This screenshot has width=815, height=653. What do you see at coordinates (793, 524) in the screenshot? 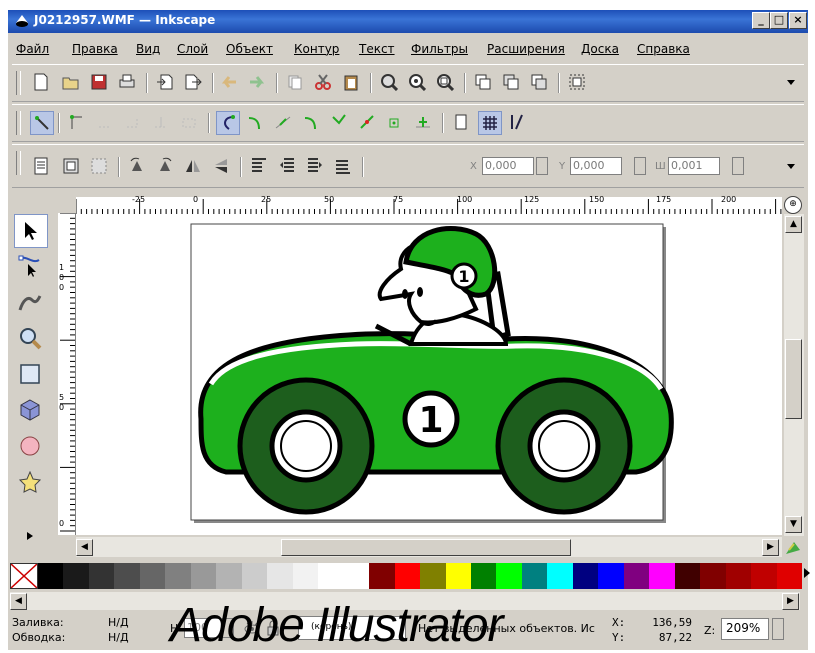
I see `scroll-down-icon: ▼` at bounding box center [793, 524].